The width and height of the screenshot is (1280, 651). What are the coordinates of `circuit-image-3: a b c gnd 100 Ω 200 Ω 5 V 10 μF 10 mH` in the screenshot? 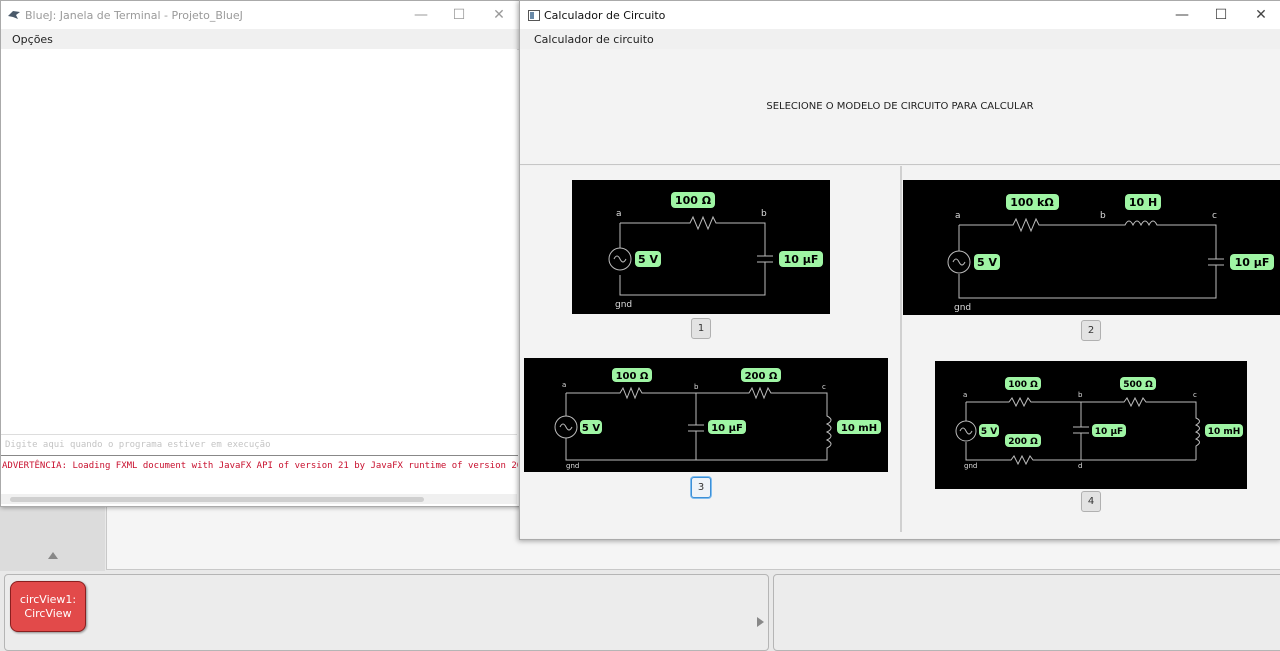 It's located at (706, 415).